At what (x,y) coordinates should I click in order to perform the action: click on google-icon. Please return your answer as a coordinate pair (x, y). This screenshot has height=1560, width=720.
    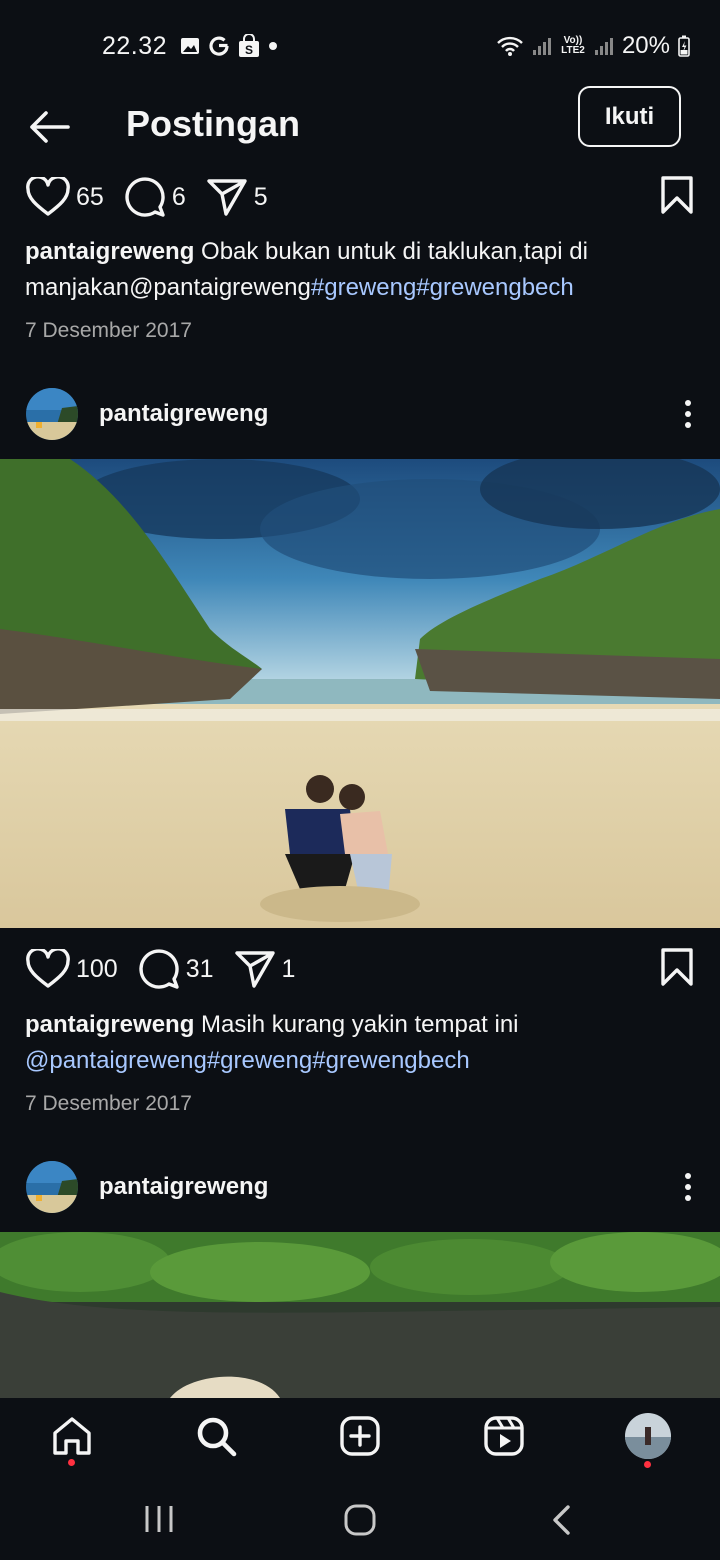
    Looking at the image, I should click on (219, 46).